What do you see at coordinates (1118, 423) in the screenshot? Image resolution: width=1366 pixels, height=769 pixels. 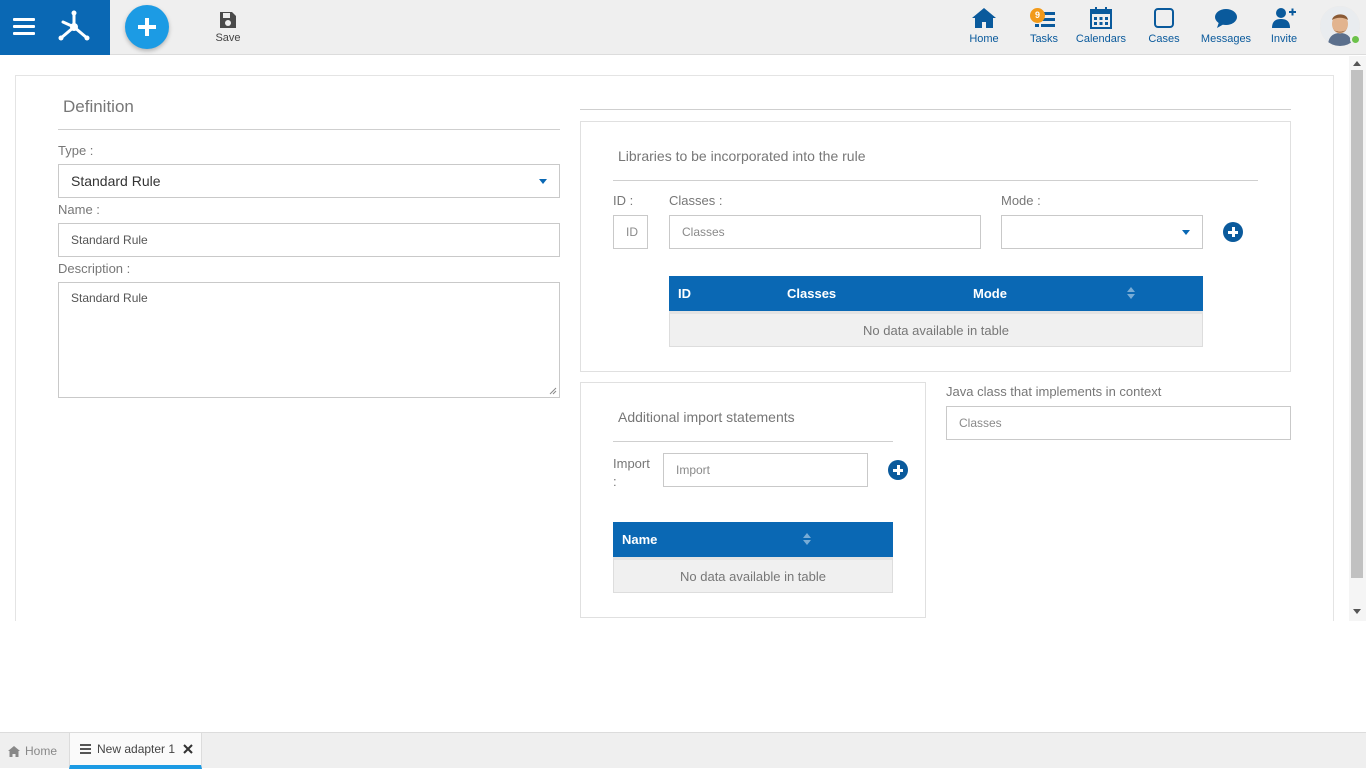 I see `java-class-input: Classes` at bounding box center [1118, 423].